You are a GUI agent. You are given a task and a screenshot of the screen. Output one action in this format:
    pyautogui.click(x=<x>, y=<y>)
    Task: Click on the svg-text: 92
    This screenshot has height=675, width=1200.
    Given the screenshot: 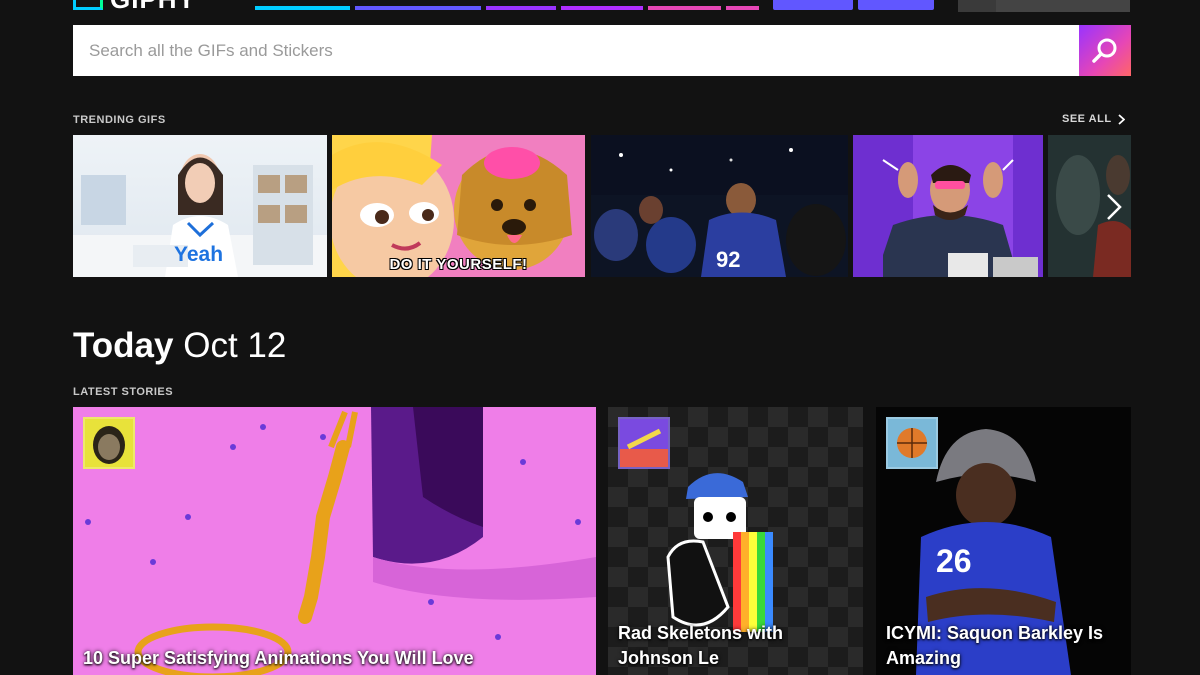 What is the action you would take?
    pyautogui.click(x=728, y=259)
    